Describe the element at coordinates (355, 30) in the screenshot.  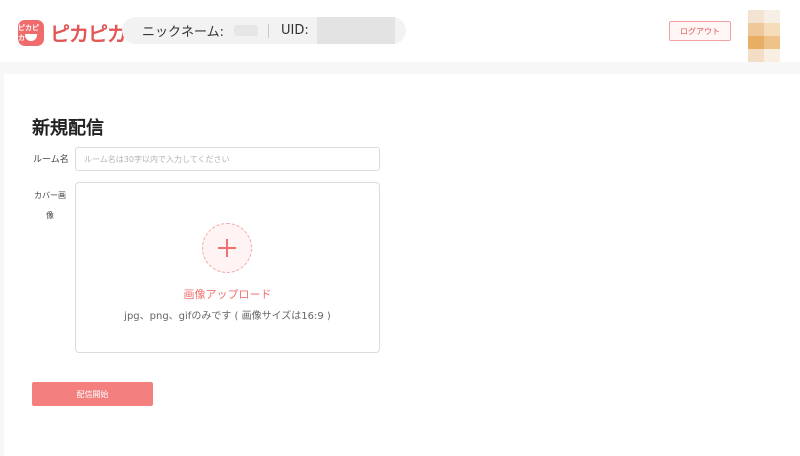
I see `uid-value-redacted` at that location.